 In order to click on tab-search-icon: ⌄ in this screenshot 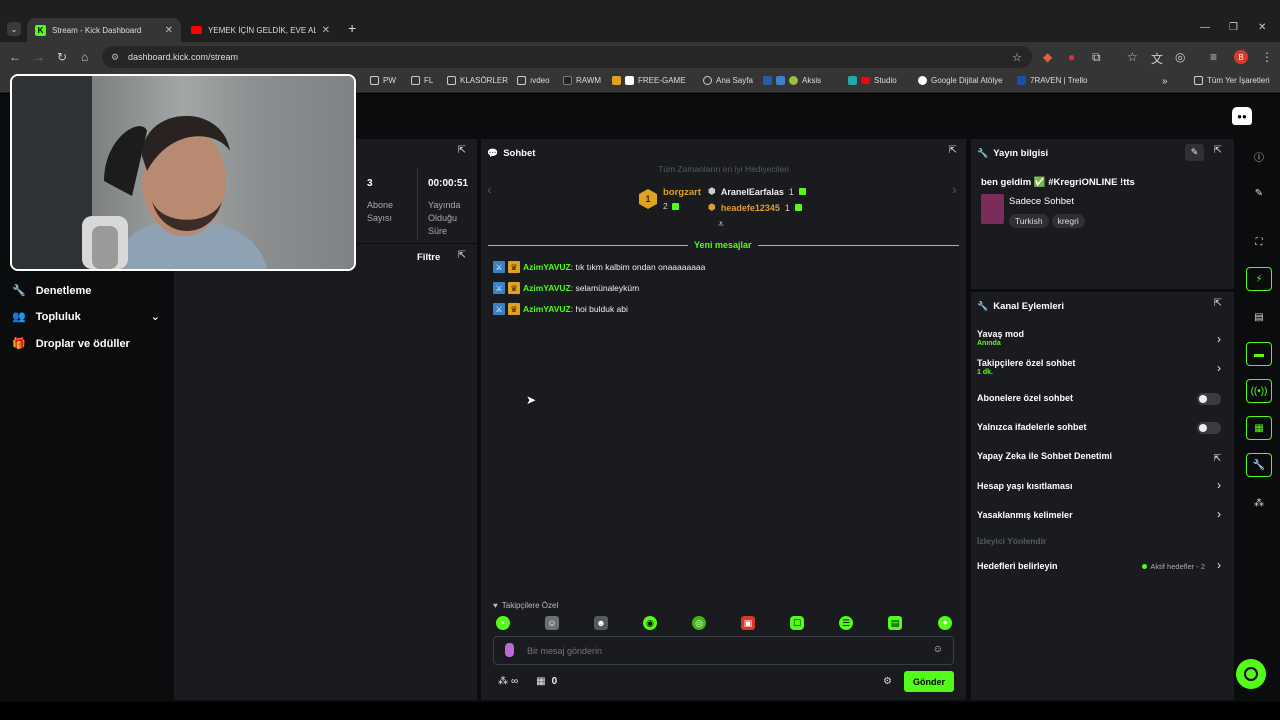, I will do `click(14, 29)`.